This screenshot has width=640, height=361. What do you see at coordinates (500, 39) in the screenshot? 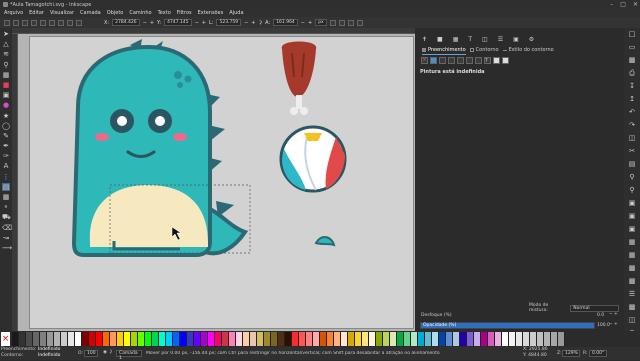
I see `panel-layers-icon: ☰` at bounding box center [500, 39].